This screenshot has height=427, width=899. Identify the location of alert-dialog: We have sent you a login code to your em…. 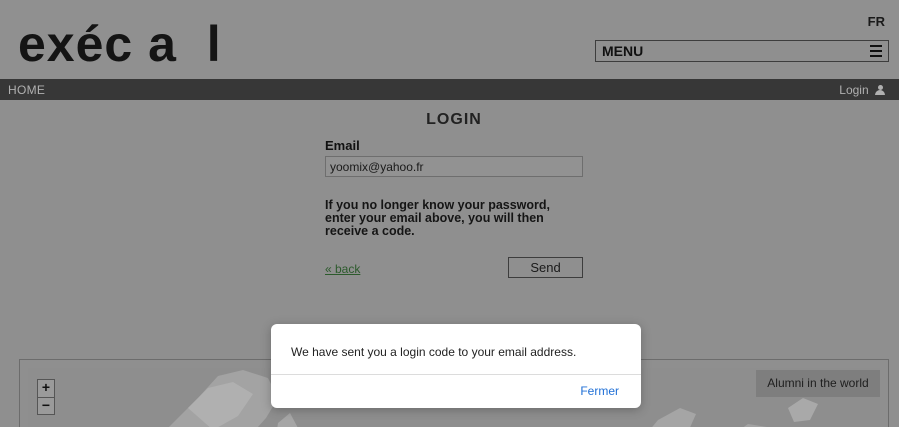
(456, 366).